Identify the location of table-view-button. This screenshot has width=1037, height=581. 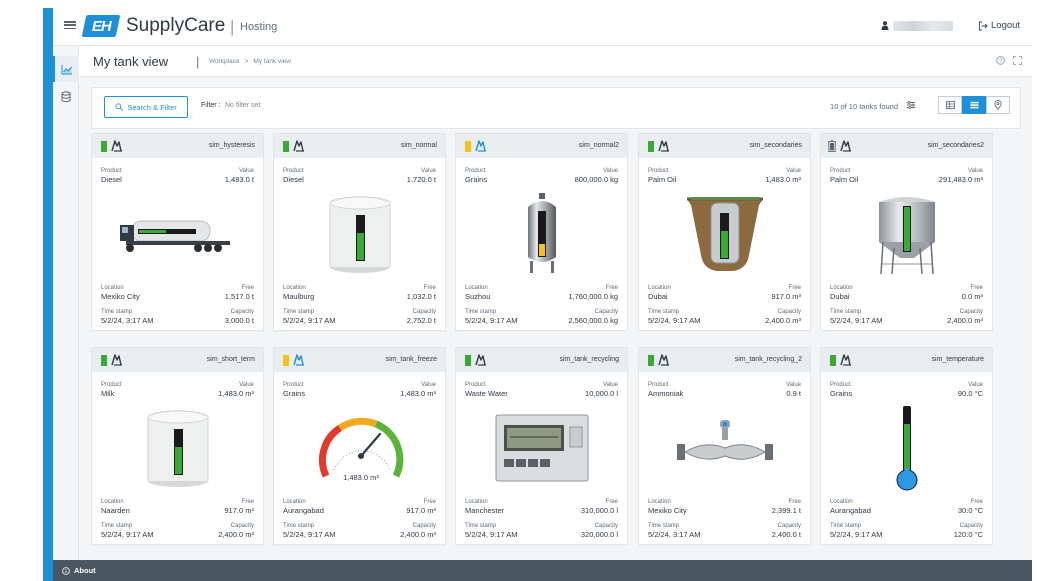
(950, 105).